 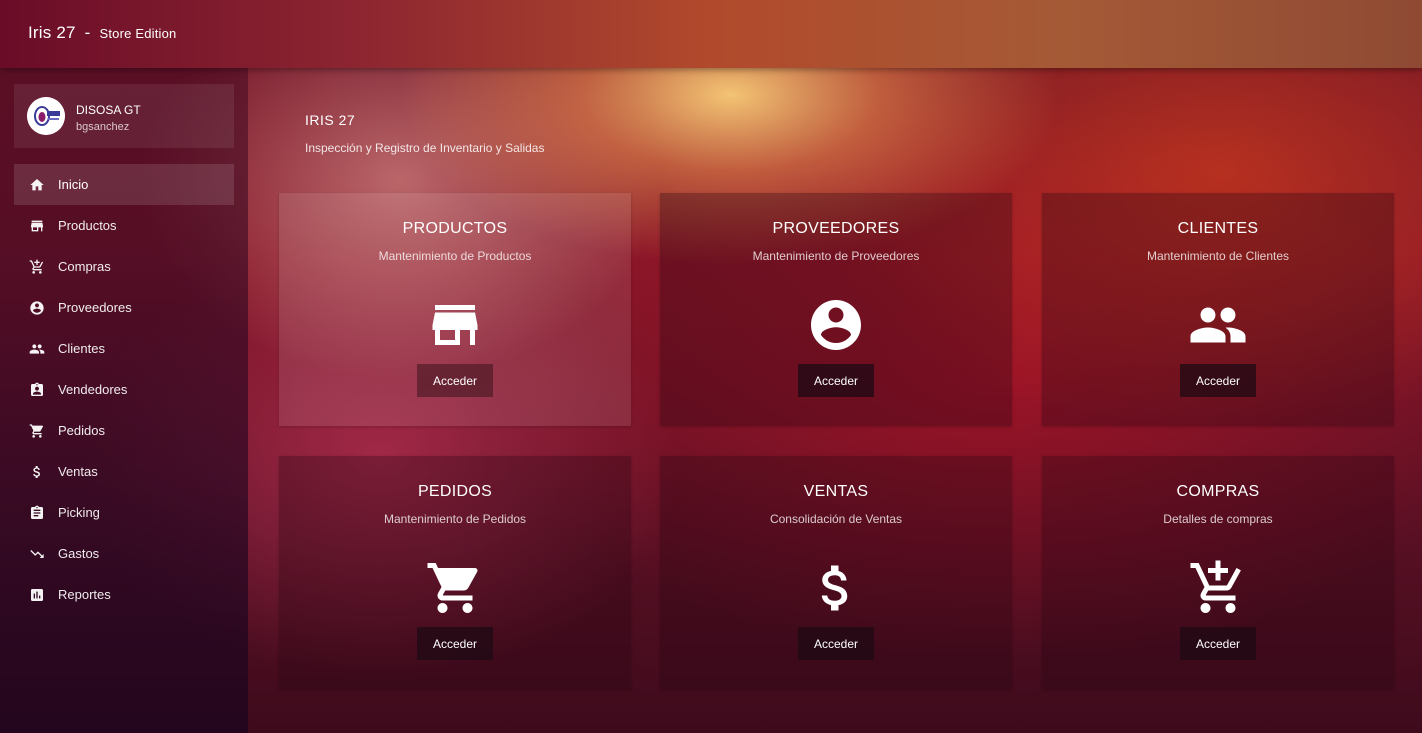 I want to click on trending-down-icon, so click(x=37, y=554).